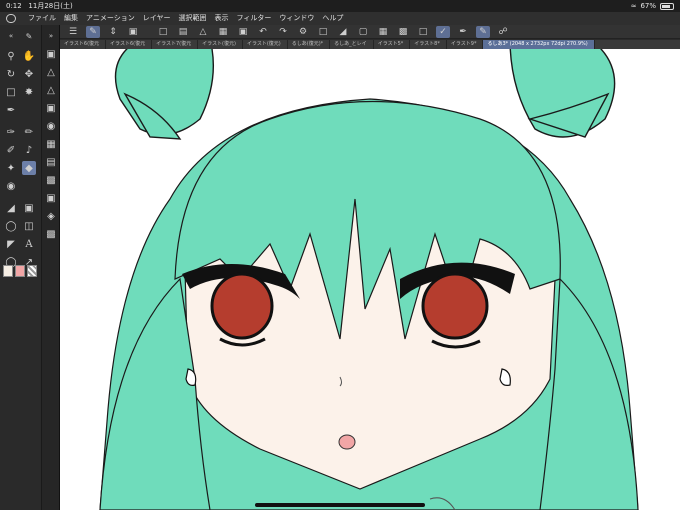 The height and width of the screenshot is (510, 680). Describe the element at coordinates (443, 31) in the screenshot. I see `ruler-snap-icon: ✓` at that location.